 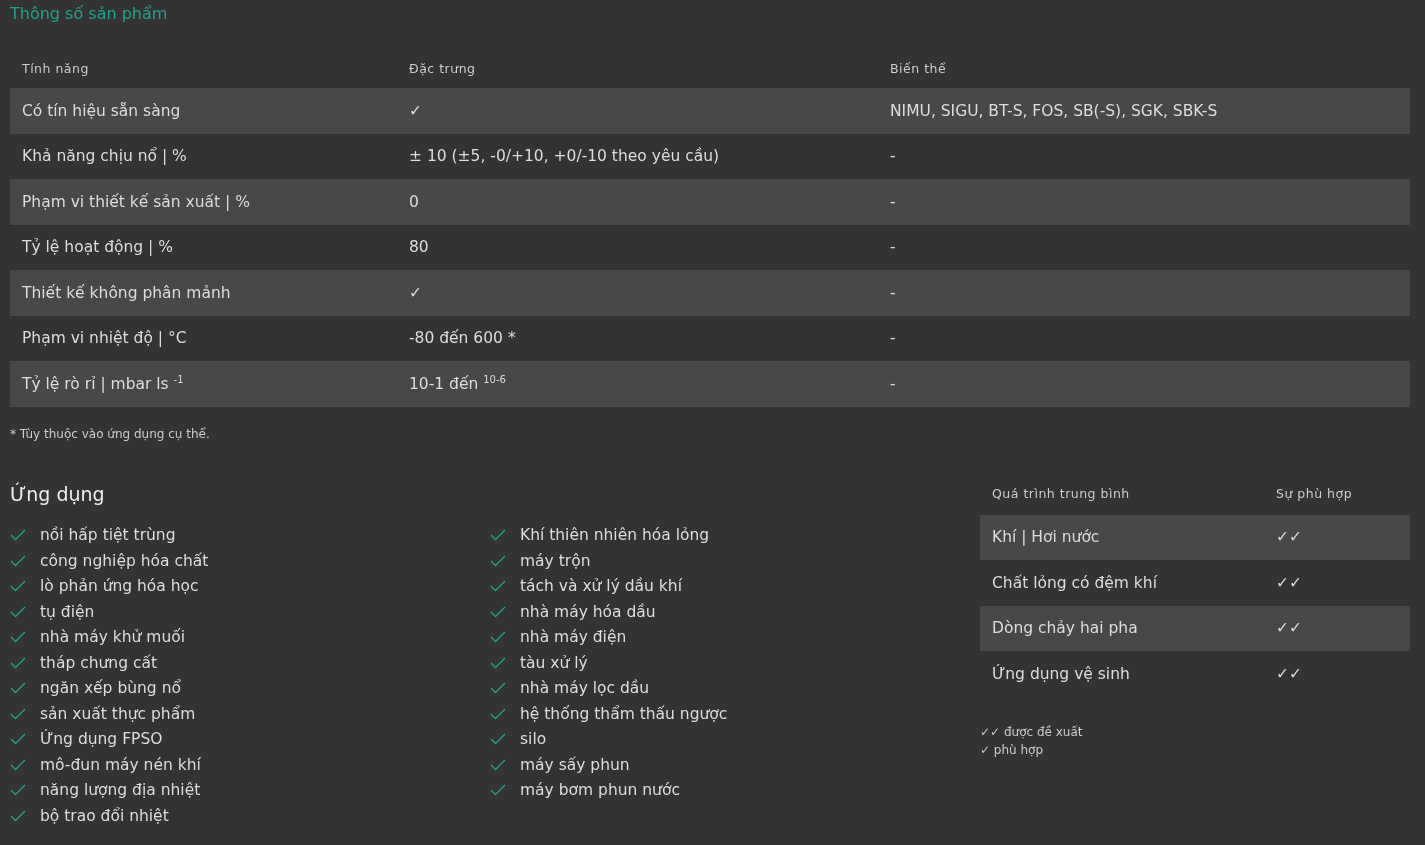 I want to click on legend-text: ✓✓ được đề xuất, so click(x=1032, y=732).